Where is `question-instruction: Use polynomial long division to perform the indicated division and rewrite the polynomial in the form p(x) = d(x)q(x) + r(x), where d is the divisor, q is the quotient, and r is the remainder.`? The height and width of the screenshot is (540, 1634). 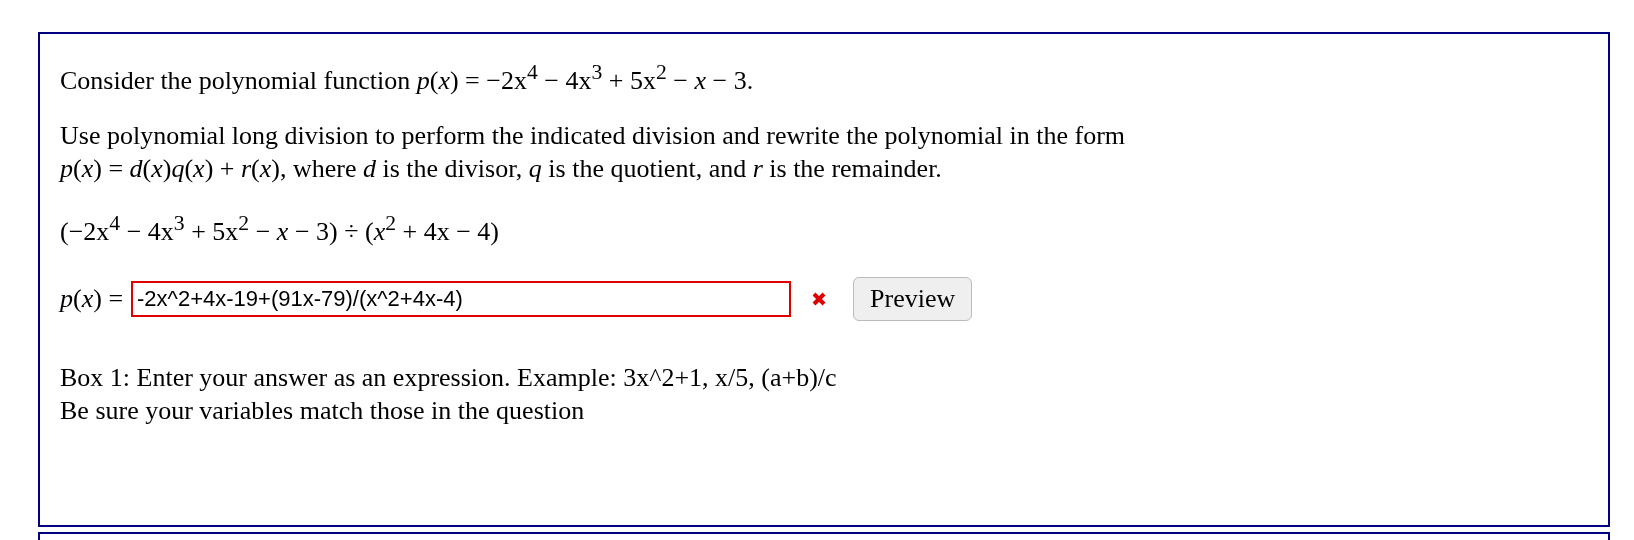 question-instruction: Use polynomial long division to perform the indicated division and rewrite the polynomial in the form p(x) = d(x)q(x) + r(x), where d is the divisor, q is the quotient, and r is the remainder. is located at coordinates (593, 152).